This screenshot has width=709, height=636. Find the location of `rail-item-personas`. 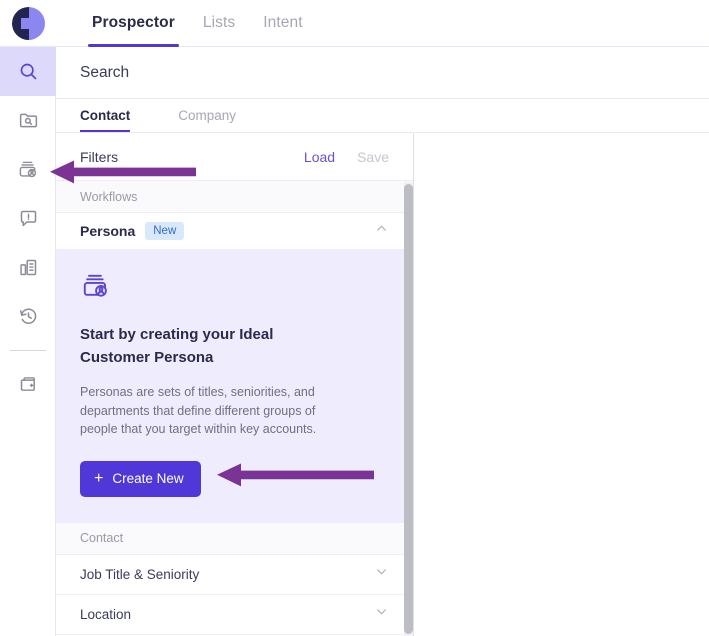

rail-item-personas is located at coordinates (28, 169).